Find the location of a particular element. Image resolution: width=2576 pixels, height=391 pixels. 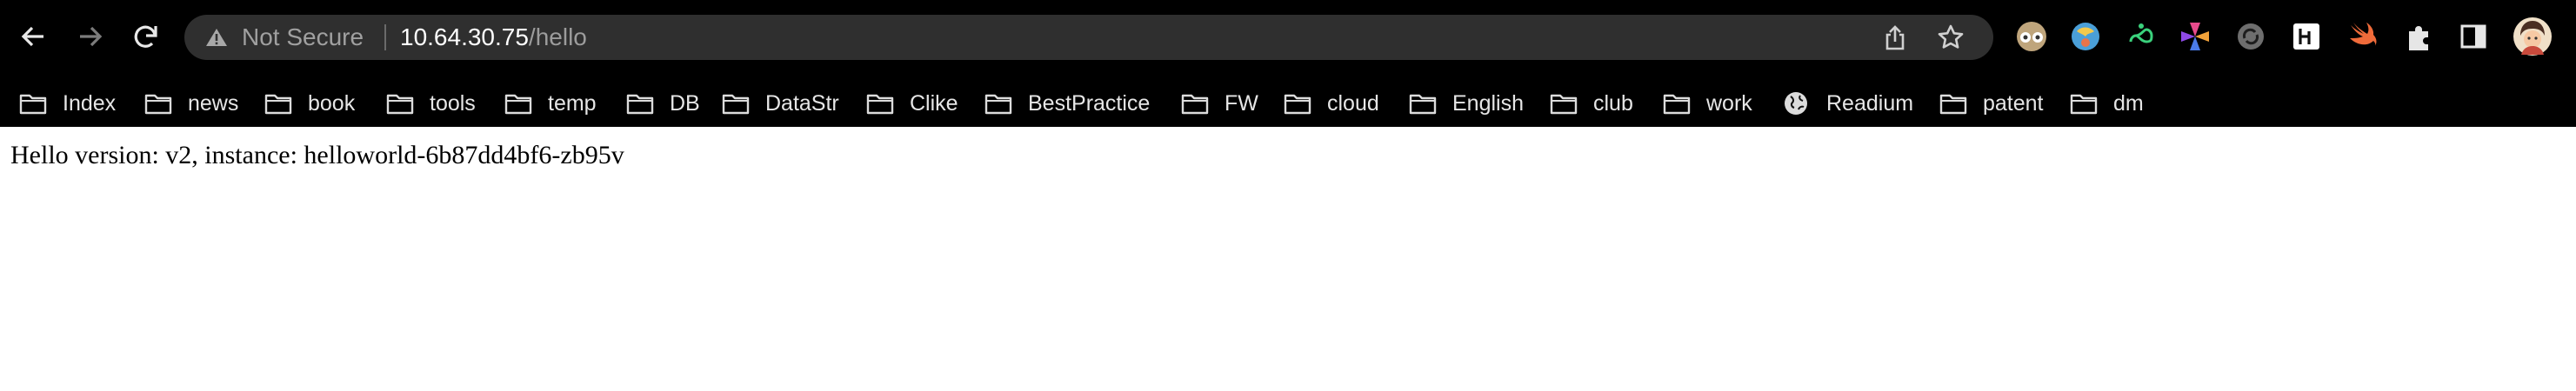

bookmark-item: English is located at coordinates (1466, 104).